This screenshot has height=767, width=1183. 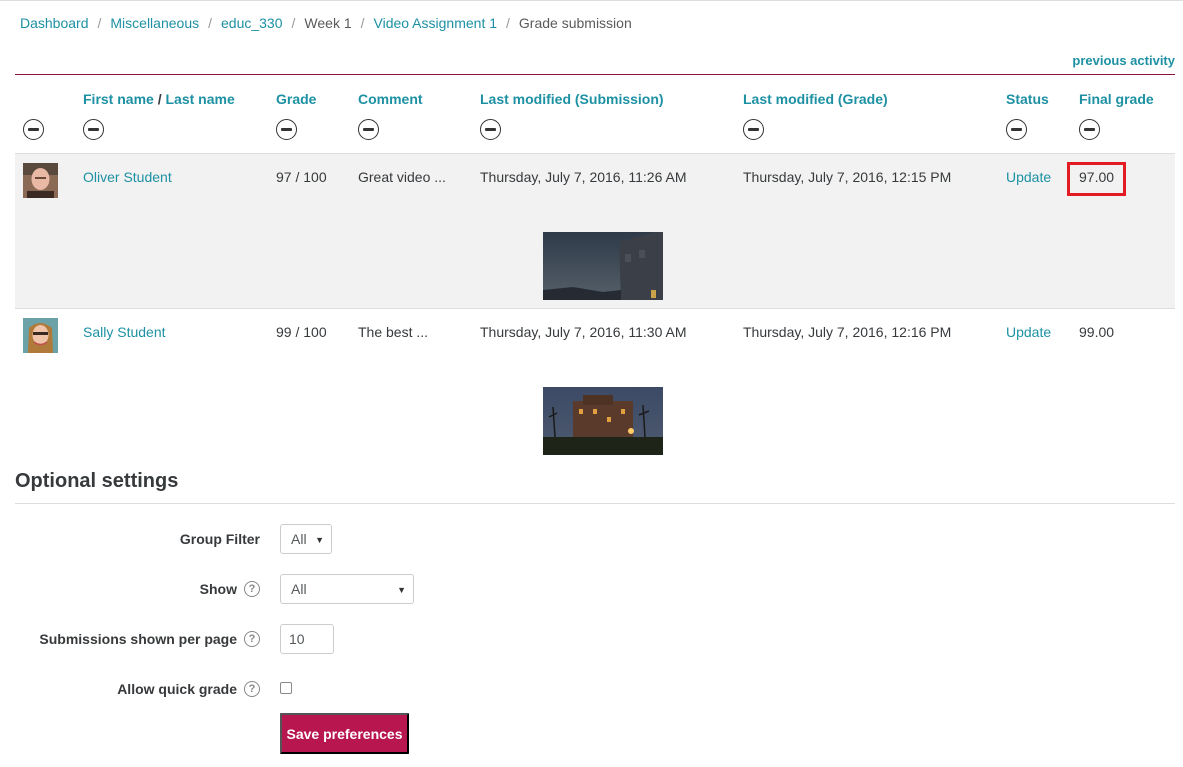 I want to click on breadcrumb-dashboard: Dashboard, so click(x=54, y=23).